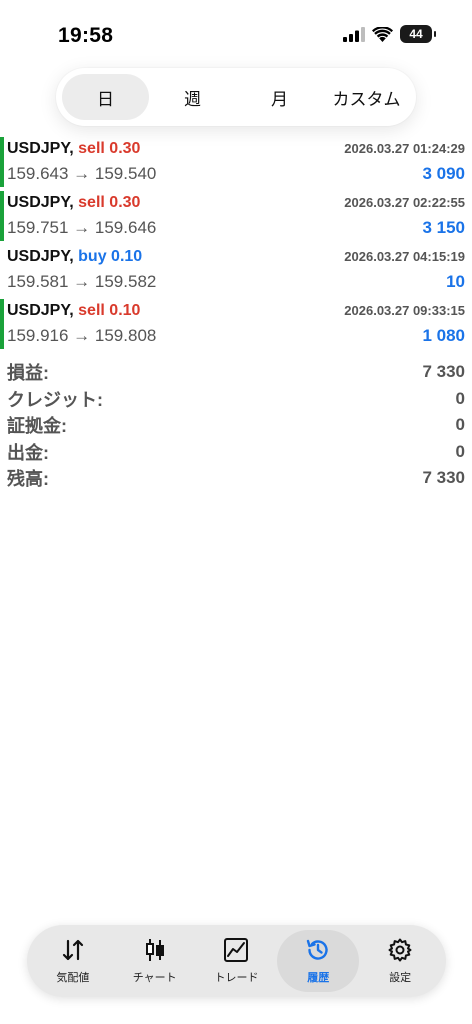 Image resolution: width=472 pixels, height=1024 pixels. Describe the element at coordinates (73, 950) in the screenshot. I see `quotes-arrows-icon` at that location.